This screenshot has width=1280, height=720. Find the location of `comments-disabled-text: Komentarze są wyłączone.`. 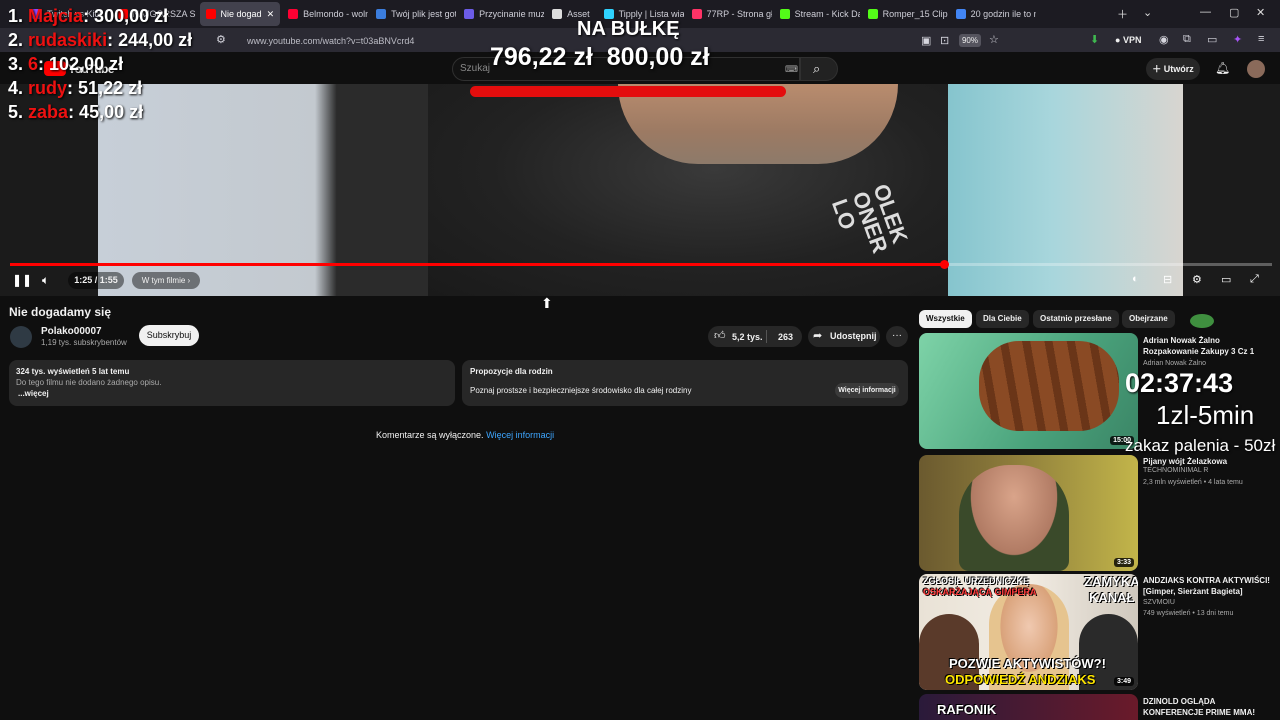

comments-disabled-text: Komentarze są wyłączone. is located at coordinates (430, 435).